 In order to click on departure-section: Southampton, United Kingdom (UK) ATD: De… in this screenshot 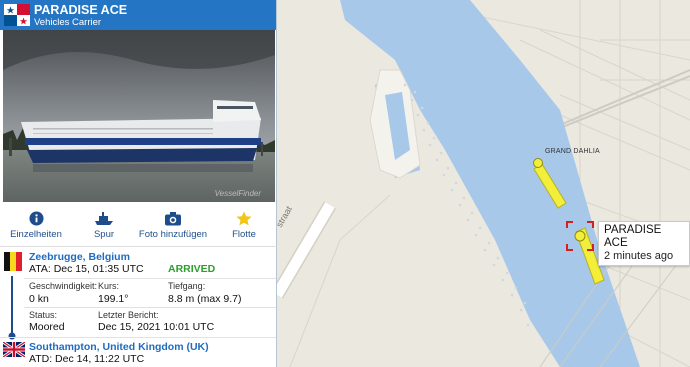, I will do `click(138, 353)`.